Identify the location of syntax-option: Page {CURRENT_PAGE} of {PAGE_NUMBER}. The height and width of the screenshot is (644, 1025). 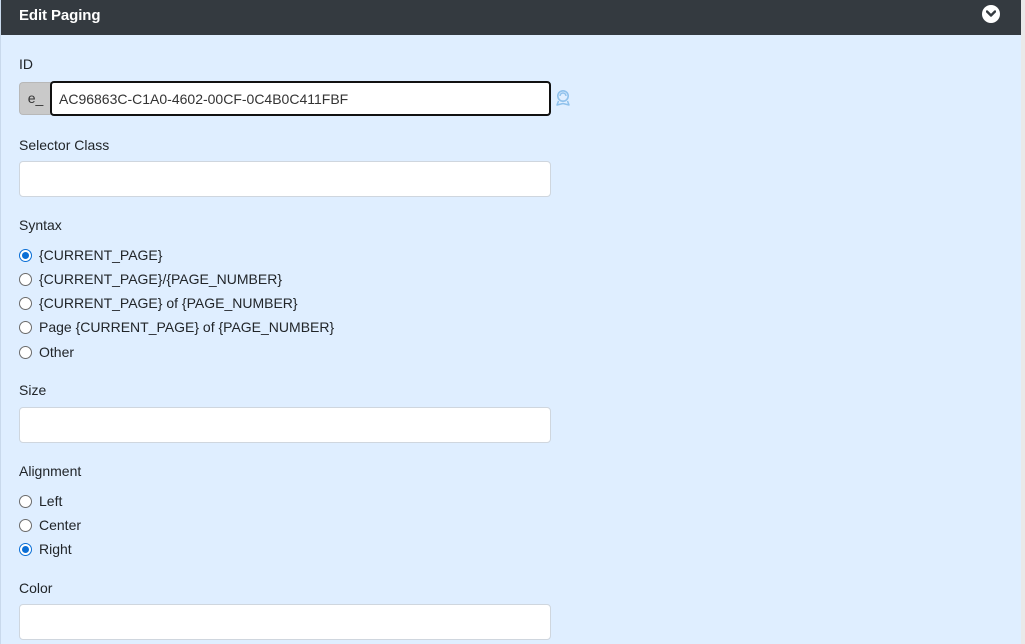
(176, 327).